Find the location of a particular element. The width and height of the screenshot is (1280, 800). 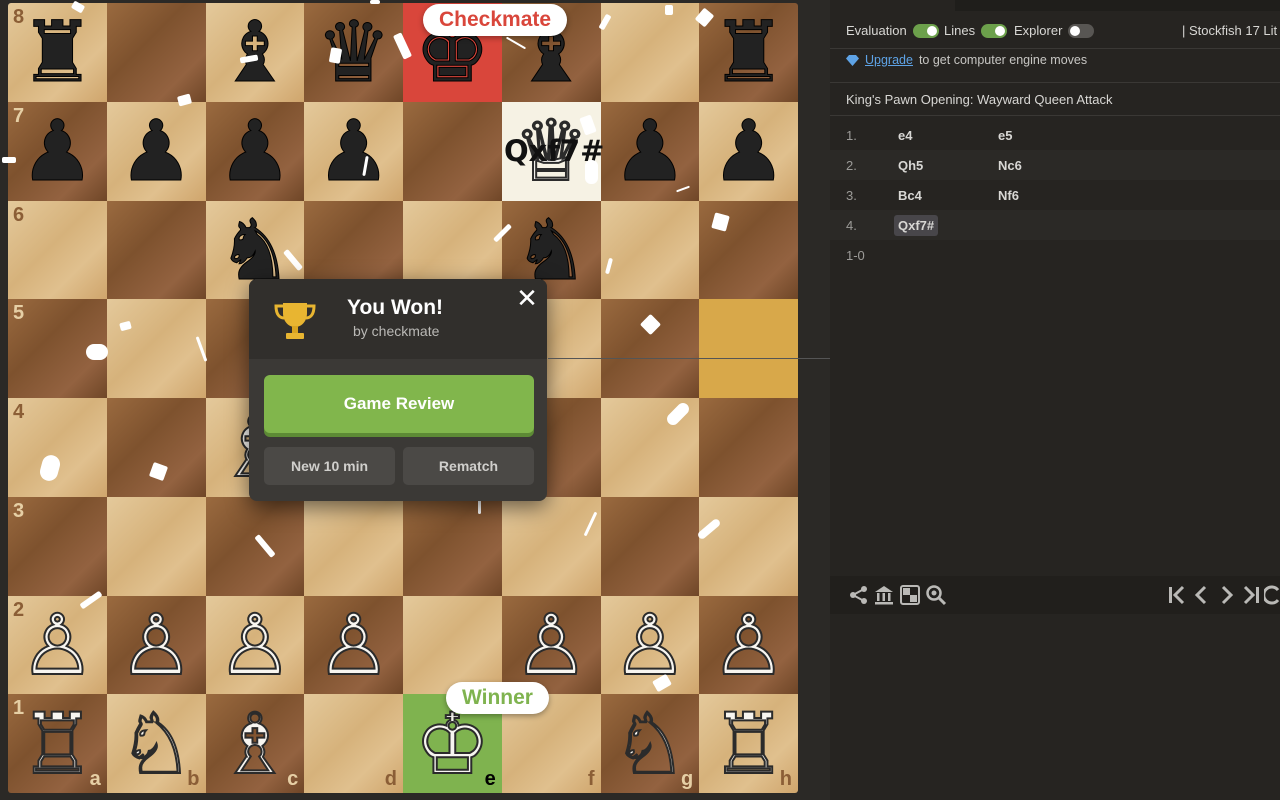

black-piece-icon: ♝ is located at coordinates (255, 52).